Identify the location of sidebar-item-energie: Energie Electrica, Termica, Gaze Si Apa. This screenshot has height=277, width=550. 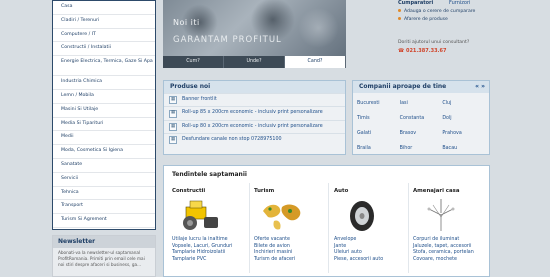
(104, 66).